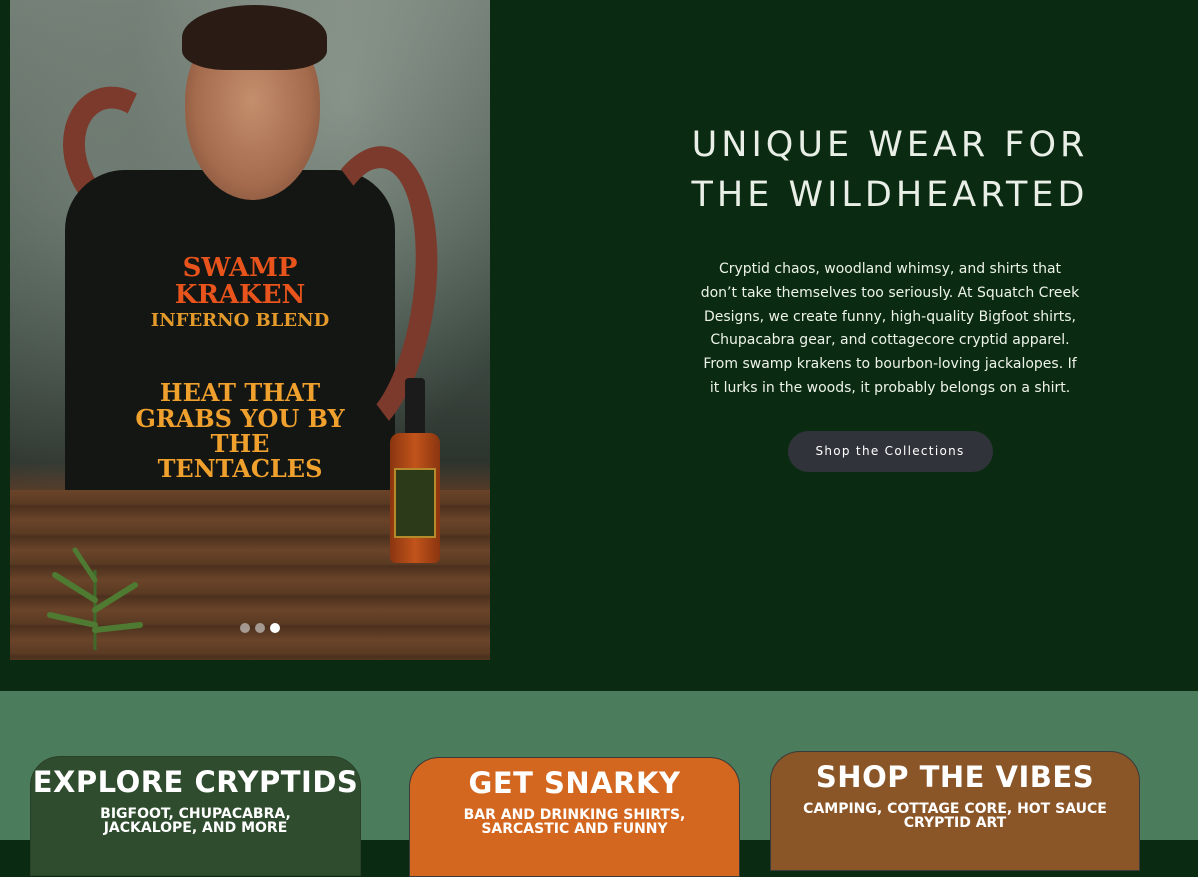 The height and width of the screenshot is (877, 1198). Describe the element at coordinates (240, 320) in the screenshot. I see `shirt-print-line2: INFERNO BLEND` at that location.